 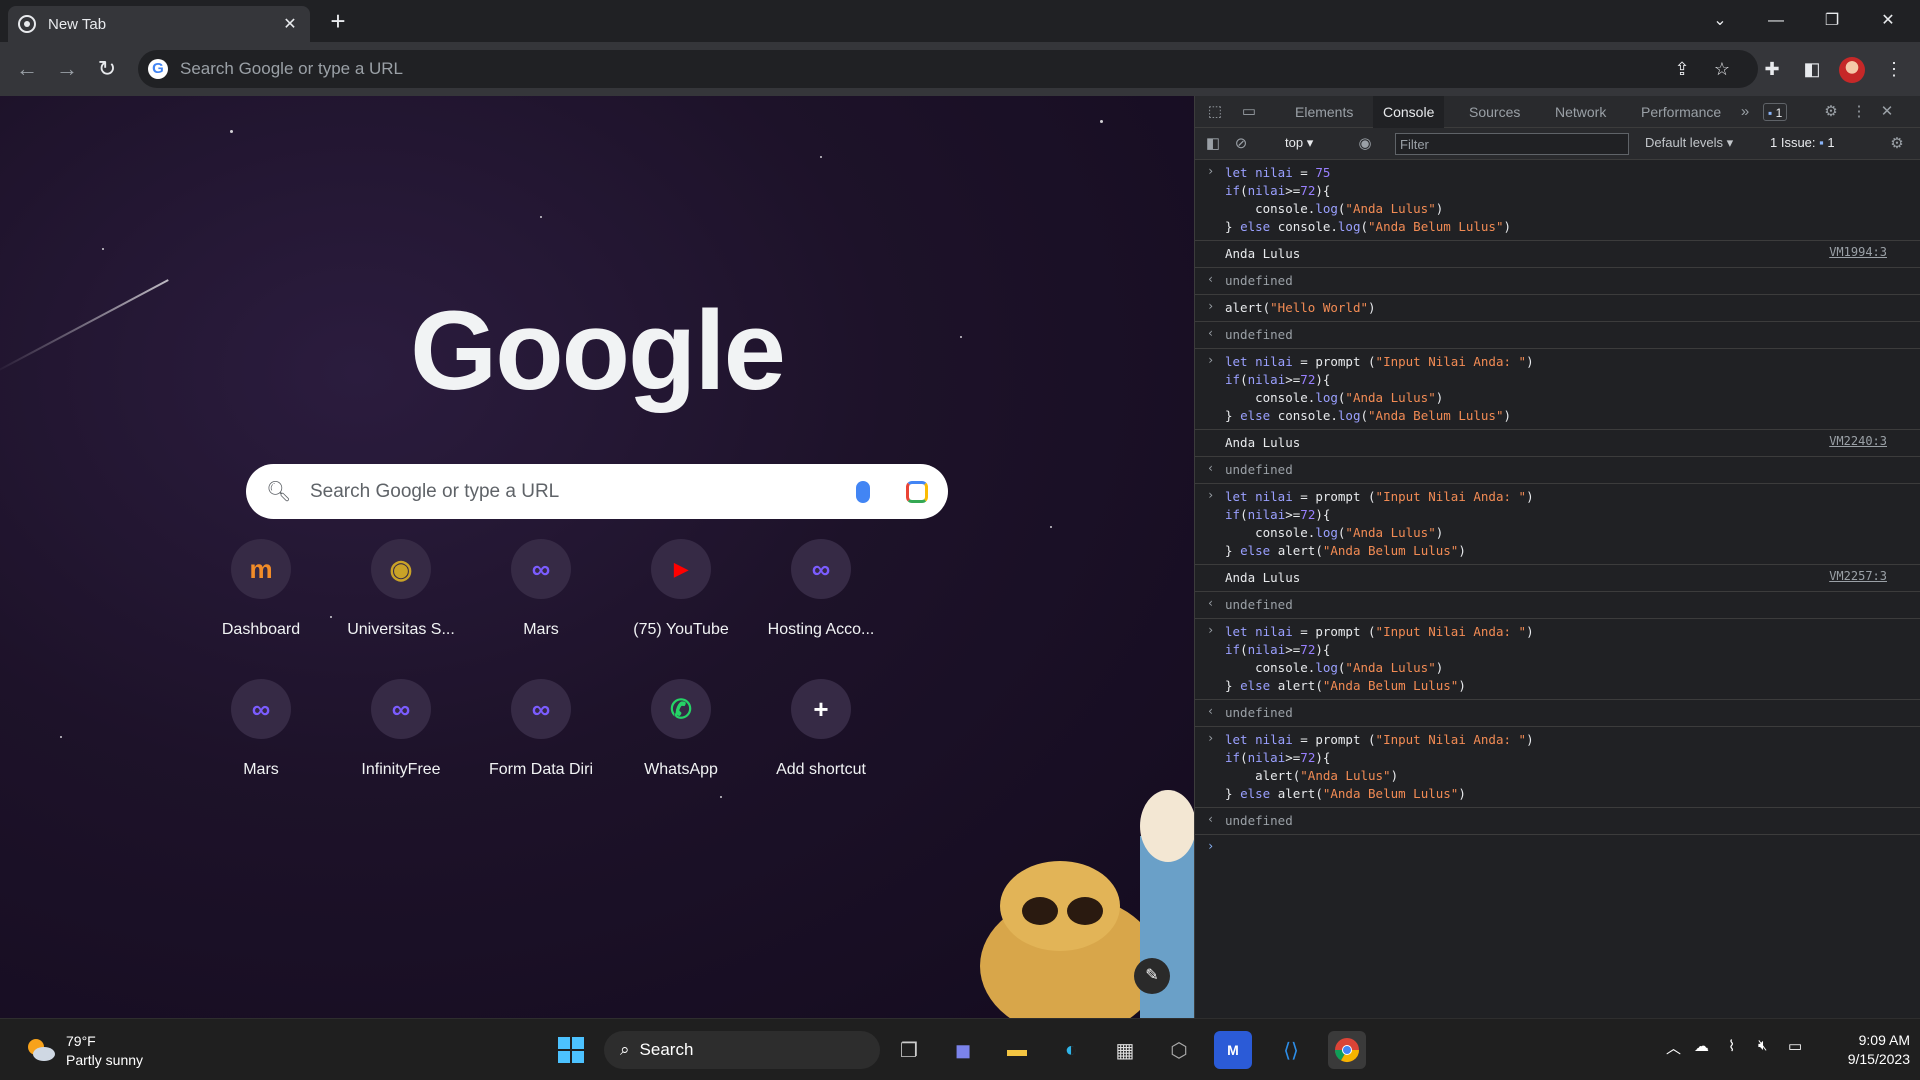 What do you see at coordinates (1858, 576) in the screenshot?
I see `source-link: VM2257:3` at bounding box center [1858, 576].